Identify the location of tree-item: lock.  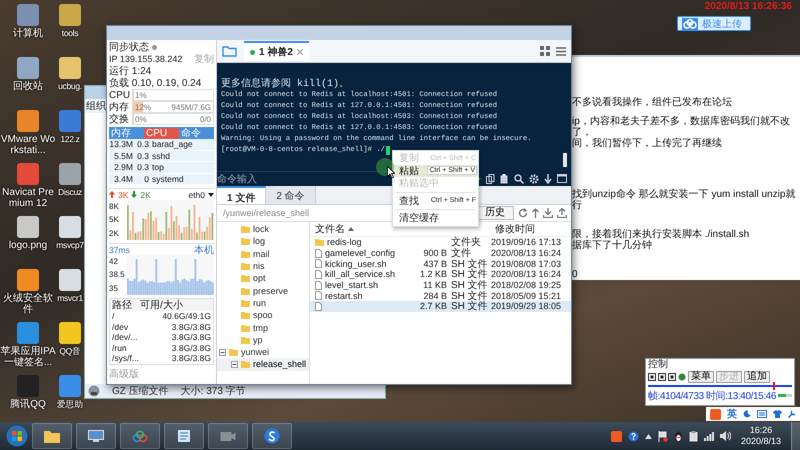
(261, 229).